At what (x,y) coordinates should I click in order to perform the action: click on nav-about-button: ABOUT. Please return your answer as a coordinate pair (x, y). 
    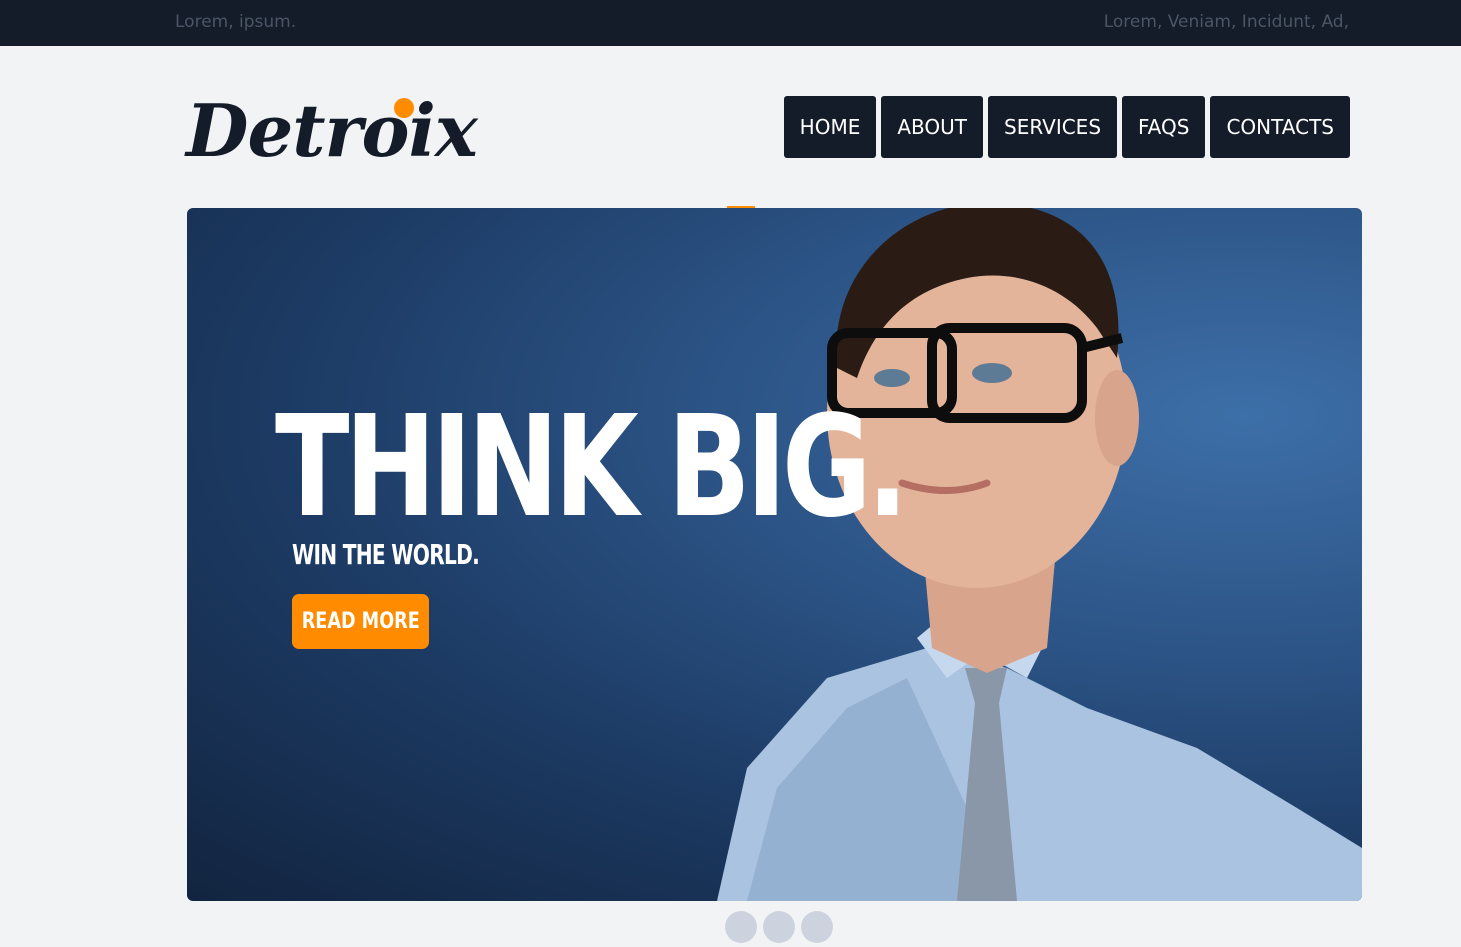
    Looking at the image, I should click on (932, 127).